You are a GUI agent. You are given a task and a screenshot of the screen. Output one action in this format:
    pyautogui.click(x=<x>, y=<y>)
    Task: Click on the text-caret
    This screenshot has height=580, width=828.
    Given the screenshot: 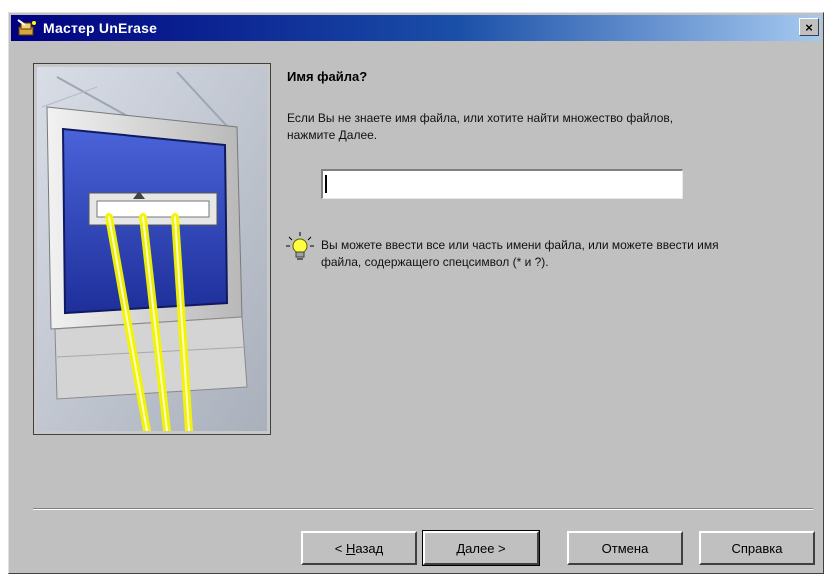 What is the action you would take?
    pyautogui.click(x=326, y=184)
    